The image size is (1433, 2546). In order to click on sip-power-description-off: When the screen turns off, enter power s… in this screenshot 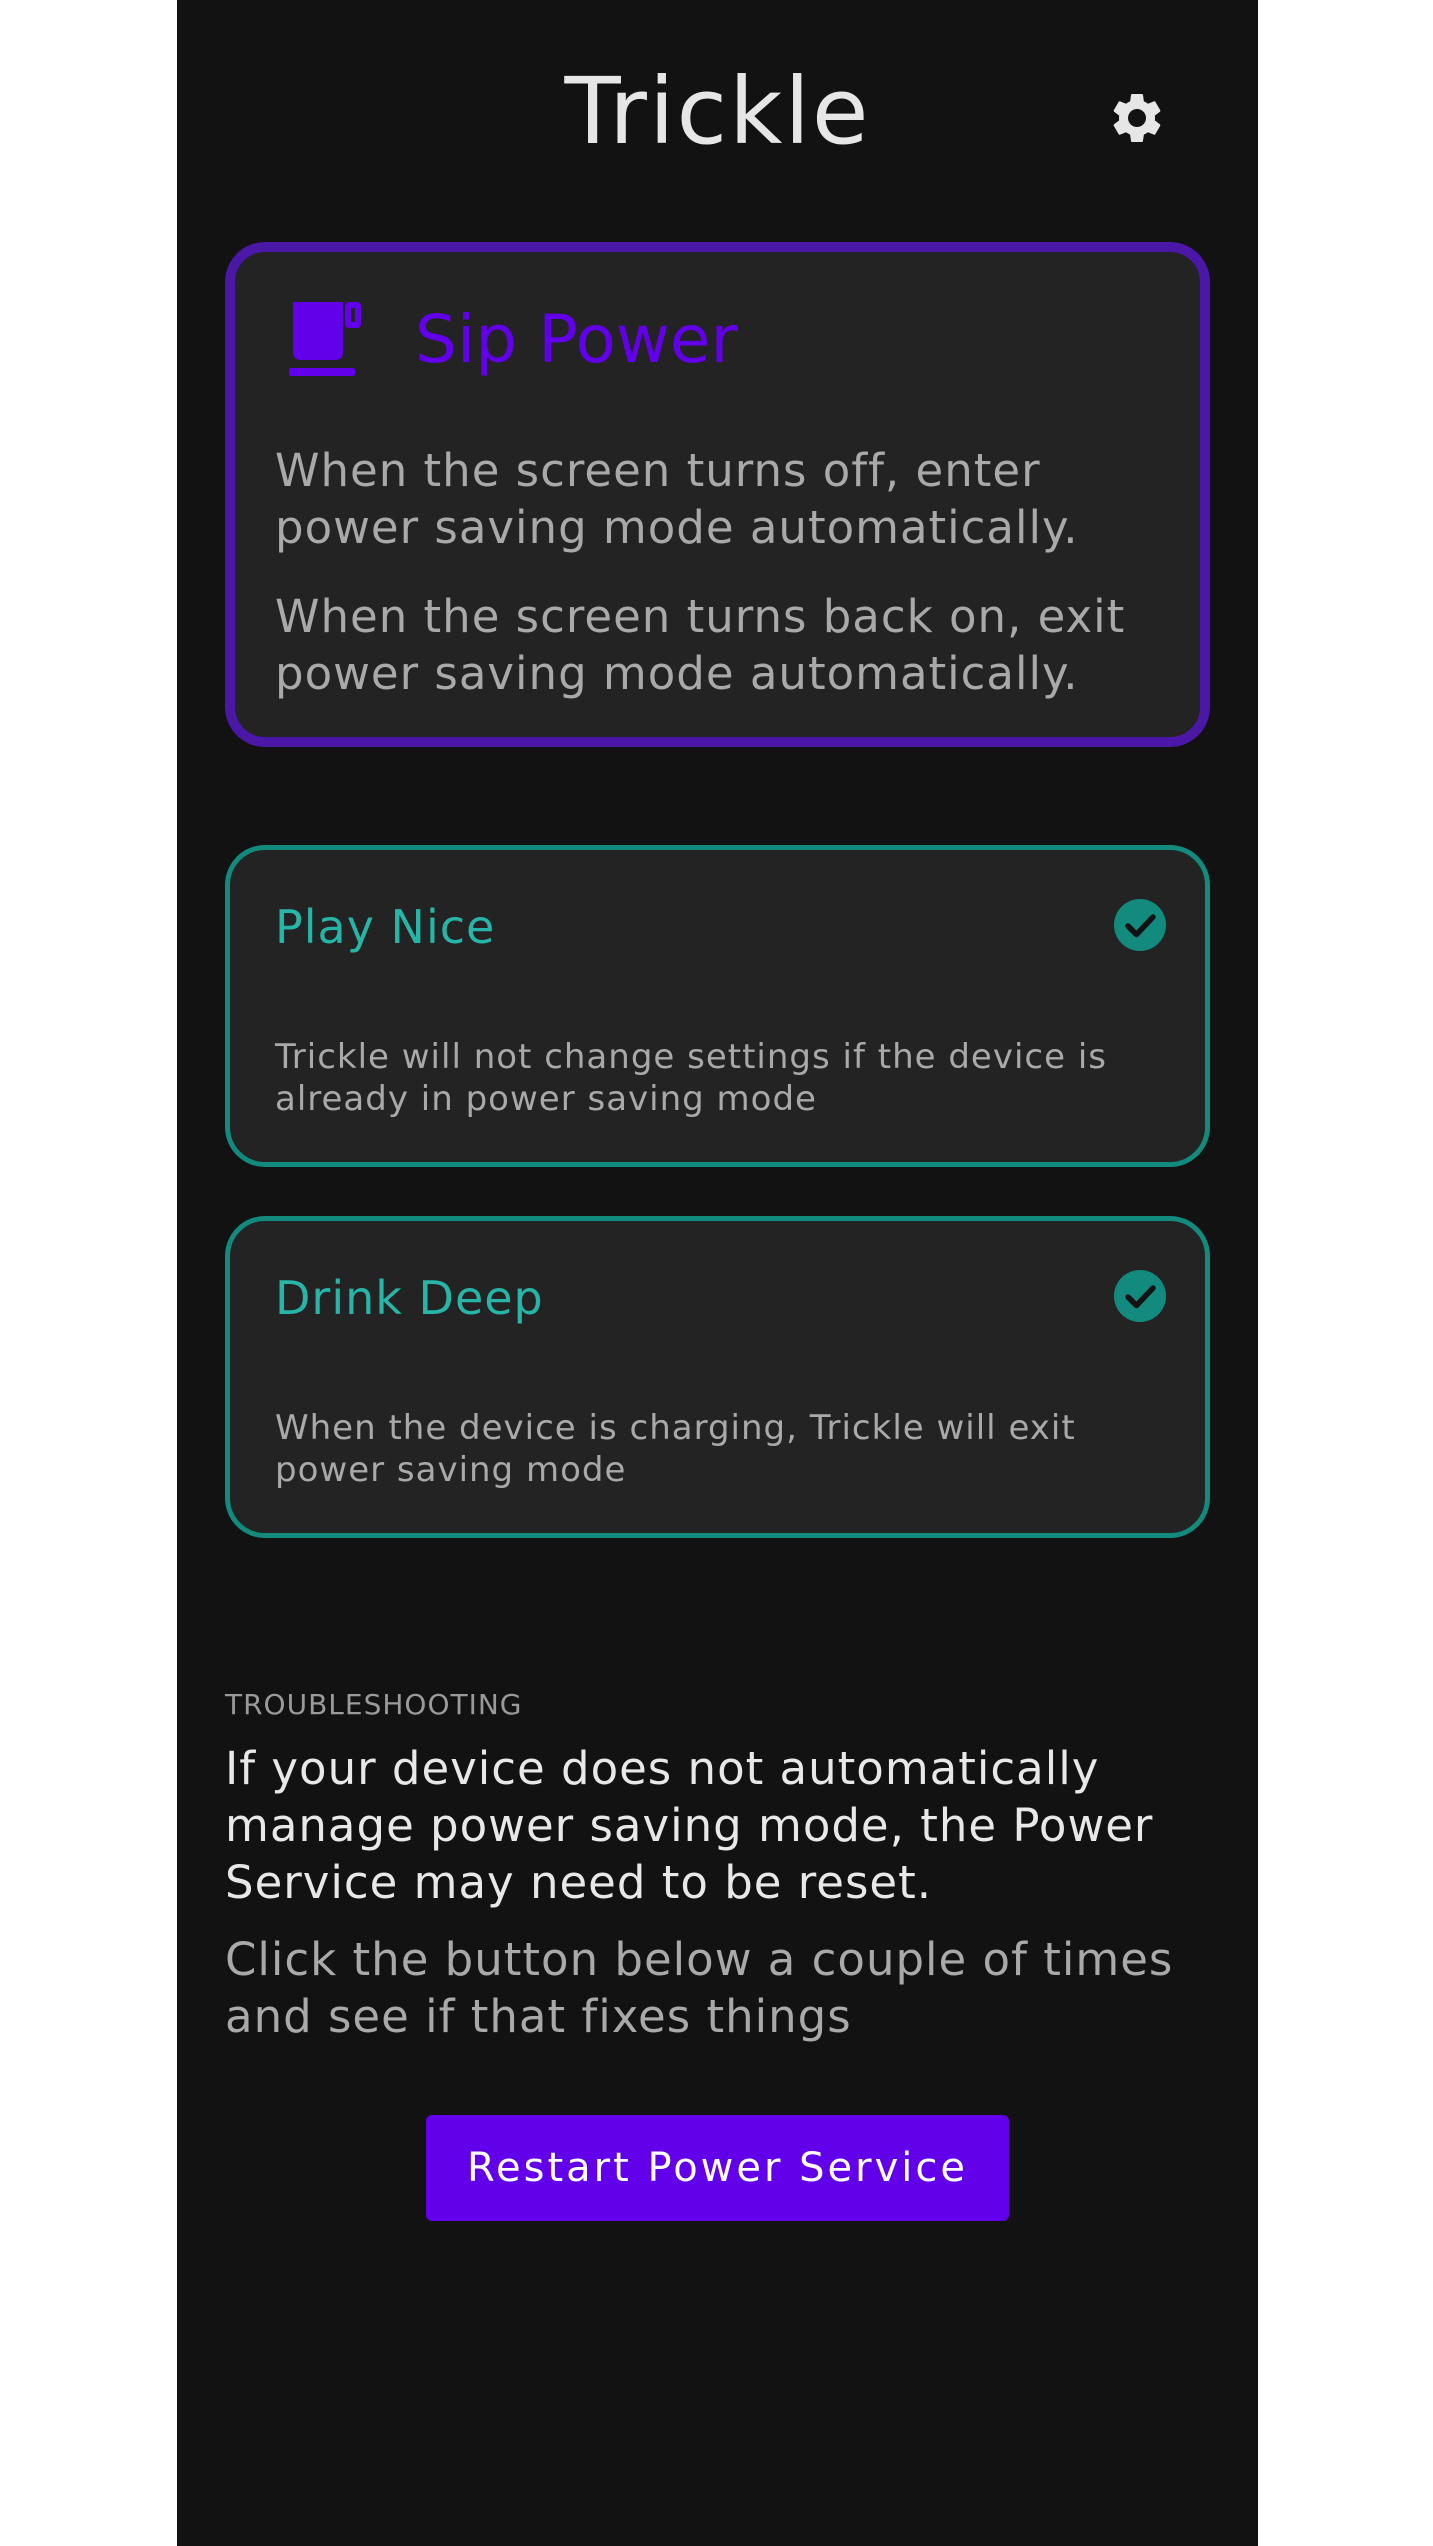, I will do `click(677, 499)`.